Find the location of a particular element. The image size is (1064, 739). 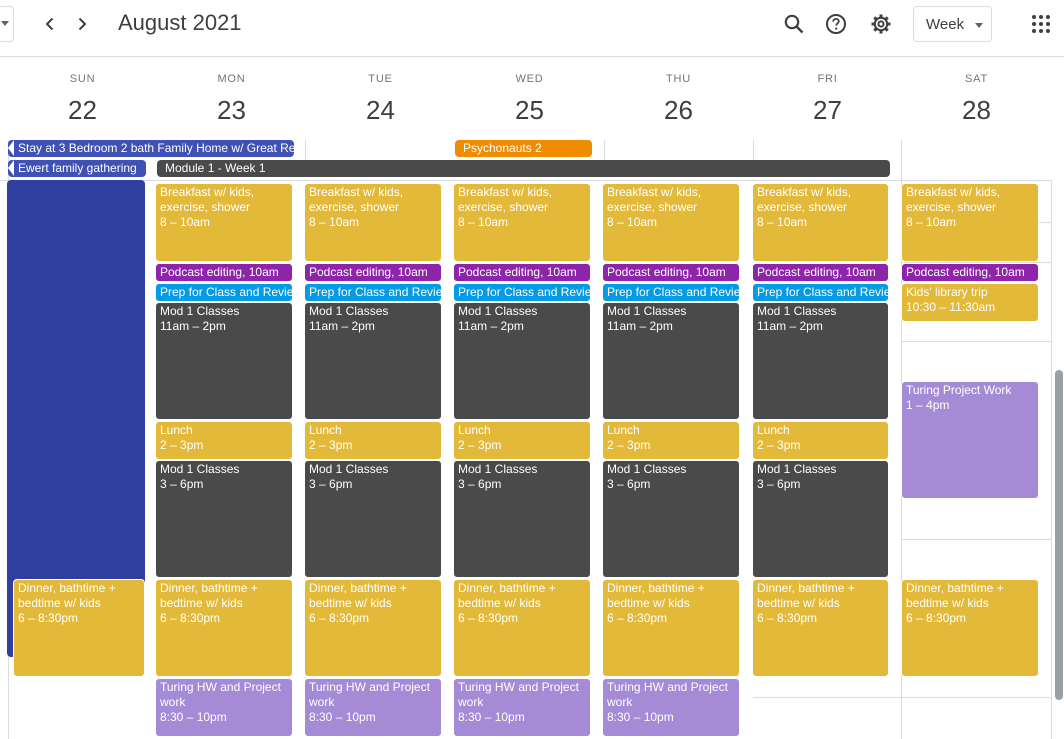

chevron-right-icon is located at coordinates (82, 24).